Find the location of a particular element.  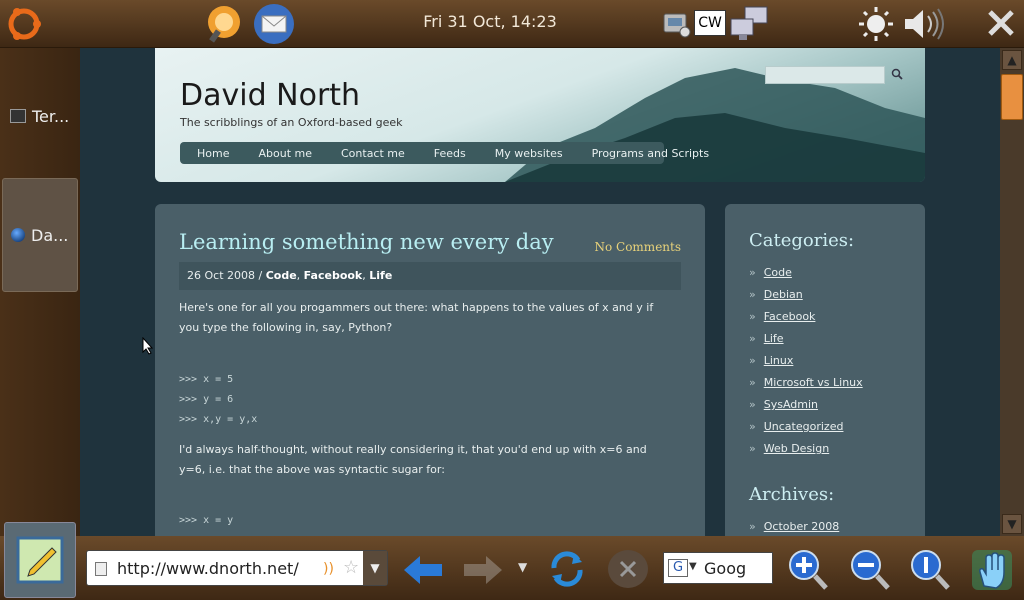

ubuntu-menu-icon is located at coordinates (24, 24).